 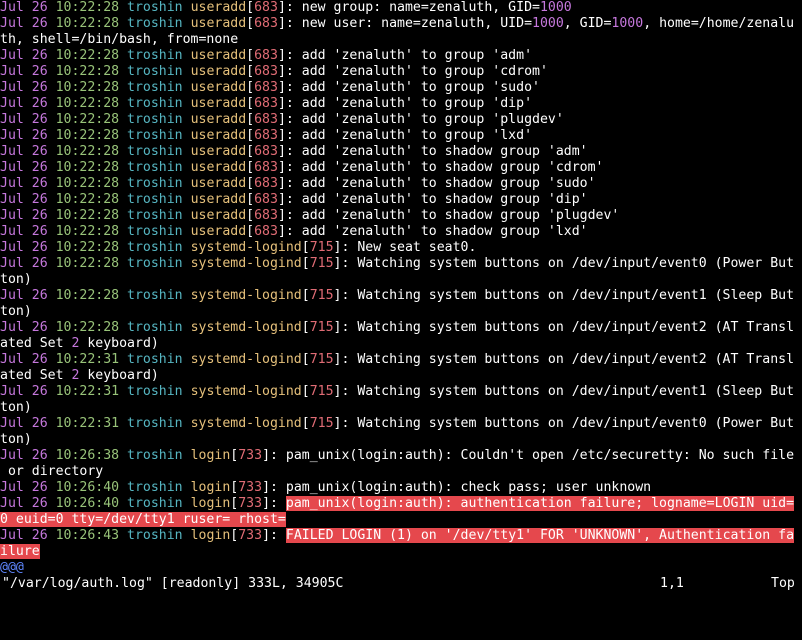 I want to click on log-segment-t: th, shell=/bin/bash, from=none, so click(x=119, y=39).